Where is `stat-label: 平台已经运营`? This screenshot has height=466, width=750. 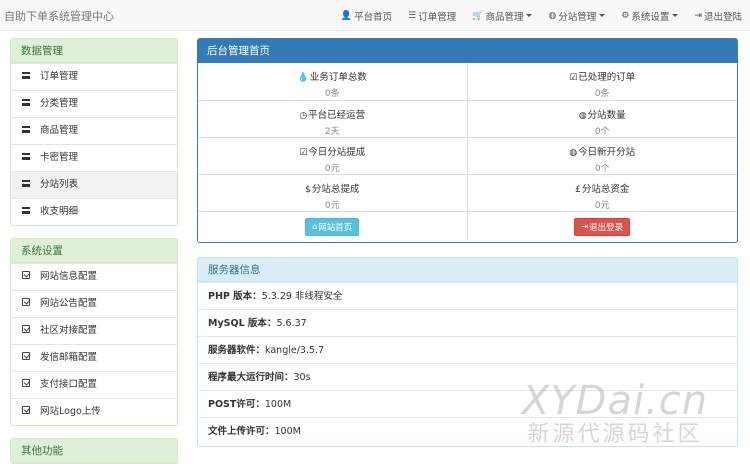 stat-label: 平台已经运营 is located at coordinates (337, 115).